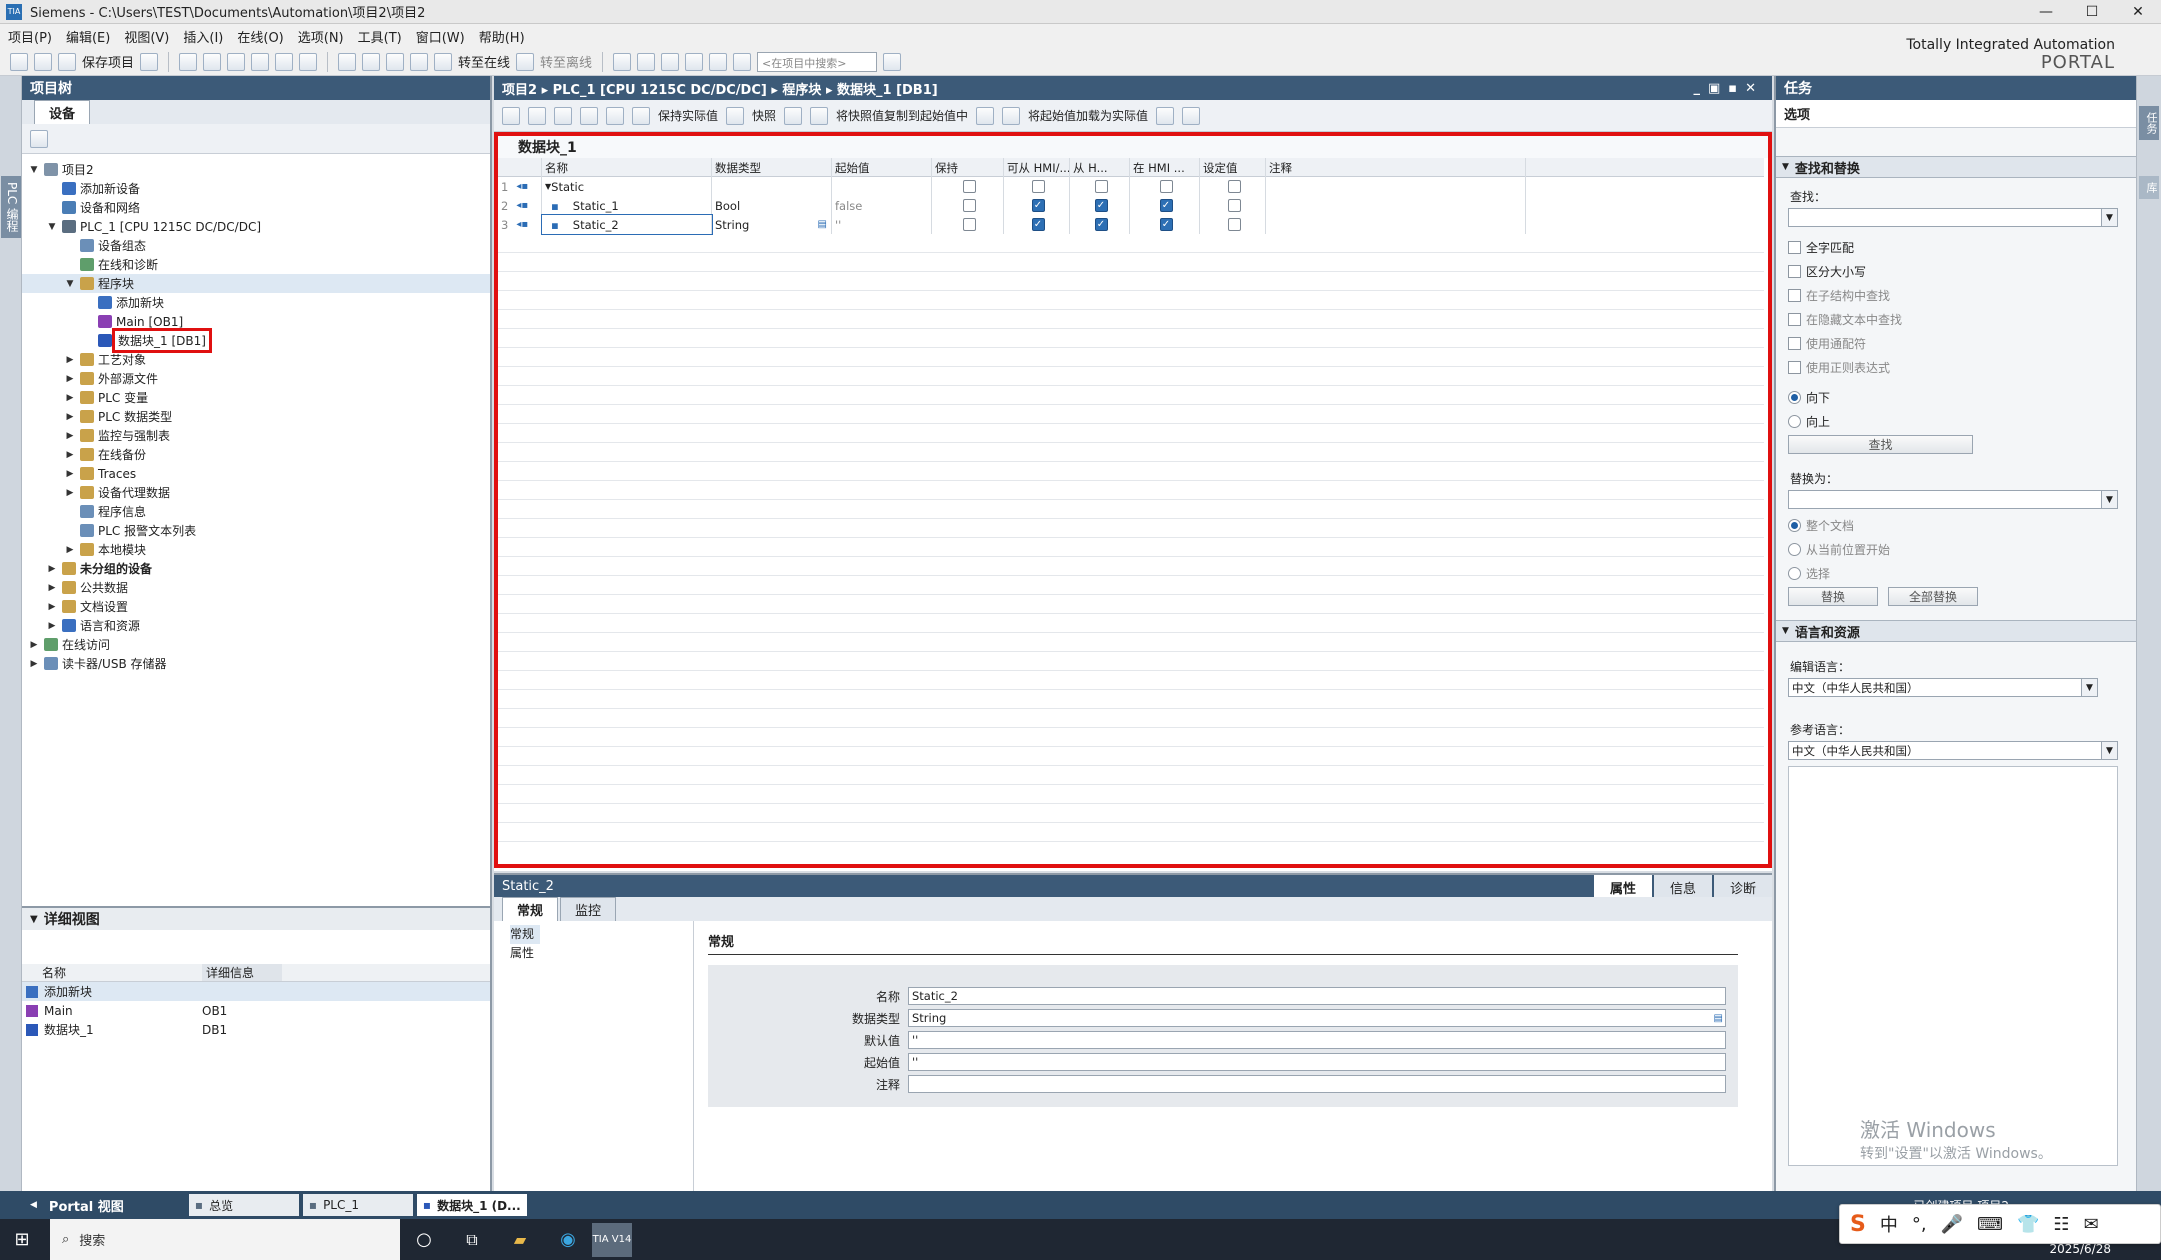  Describe the element at coordinates (347, 61) in the screenshot. I see `compile-icon` at that location.